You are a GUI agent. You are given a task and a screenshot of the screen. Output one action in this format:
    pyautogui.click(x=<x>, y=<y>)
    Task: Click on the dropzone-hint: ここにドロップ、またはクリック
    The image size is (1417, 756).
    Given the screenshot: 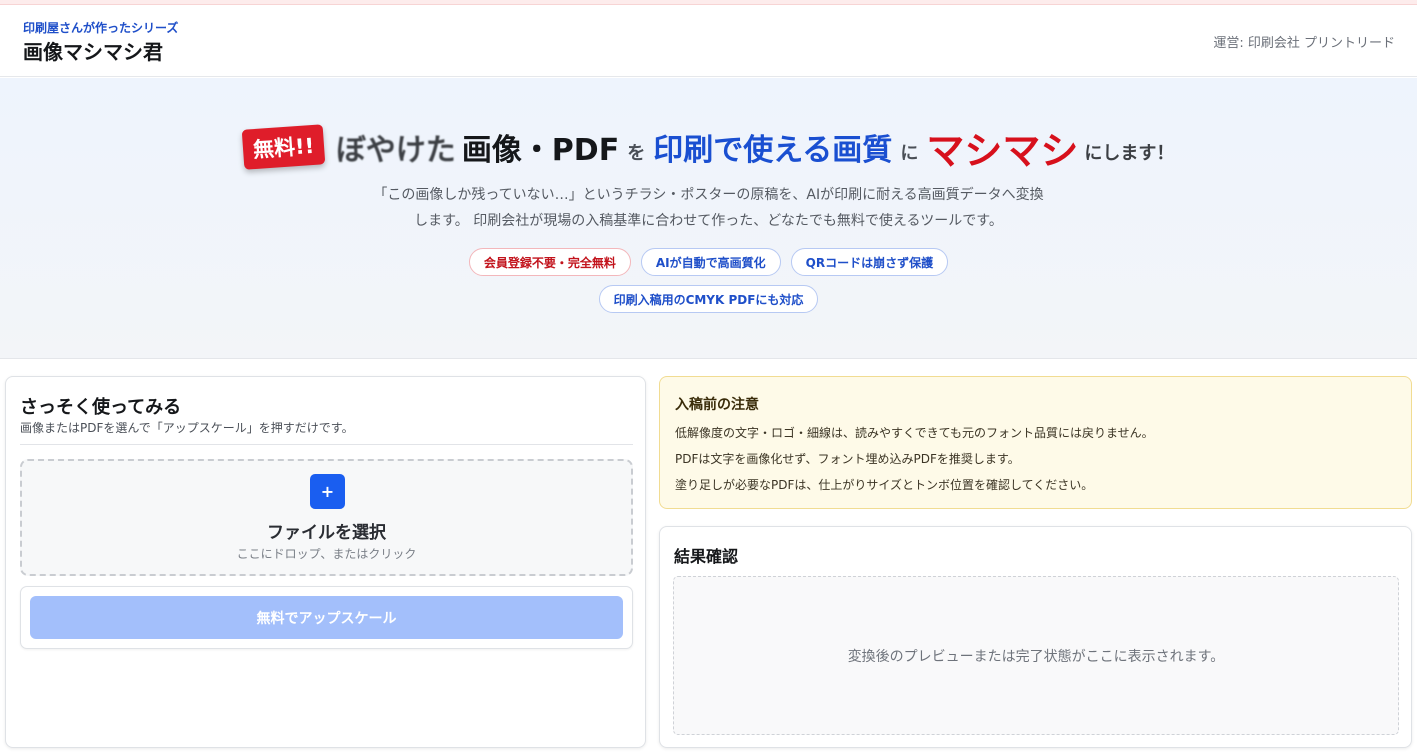 What is the action you would take?
    pyautogui.click(x=326, y=554)
    